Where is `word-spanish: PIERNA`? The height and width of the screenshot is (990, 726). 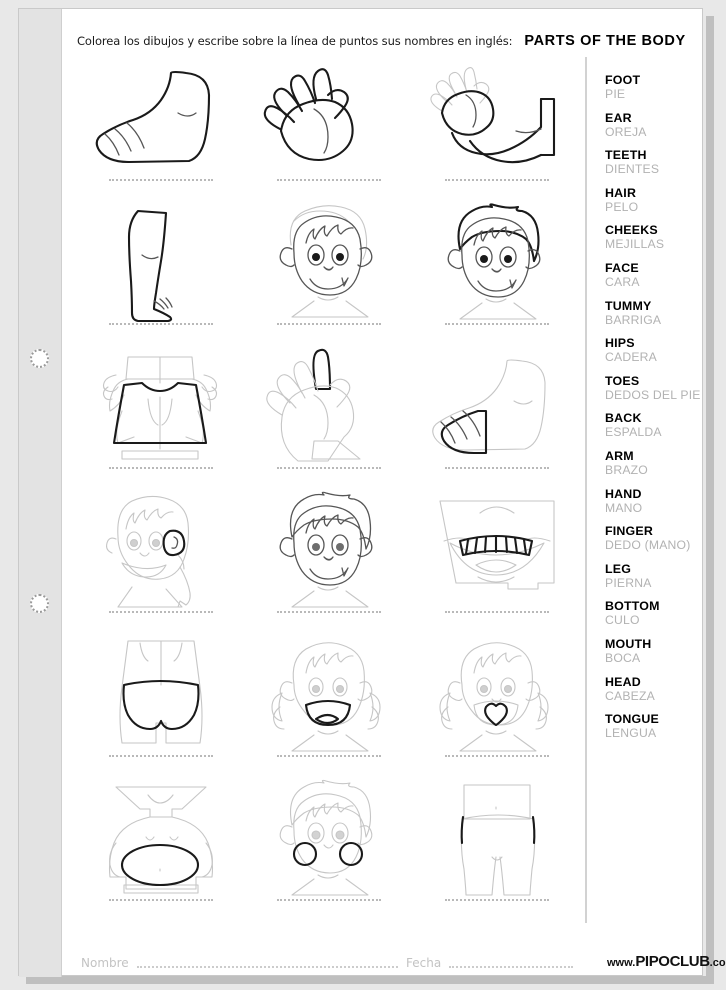
word-spanish: PIERNA is located at coordinates (628, 582).